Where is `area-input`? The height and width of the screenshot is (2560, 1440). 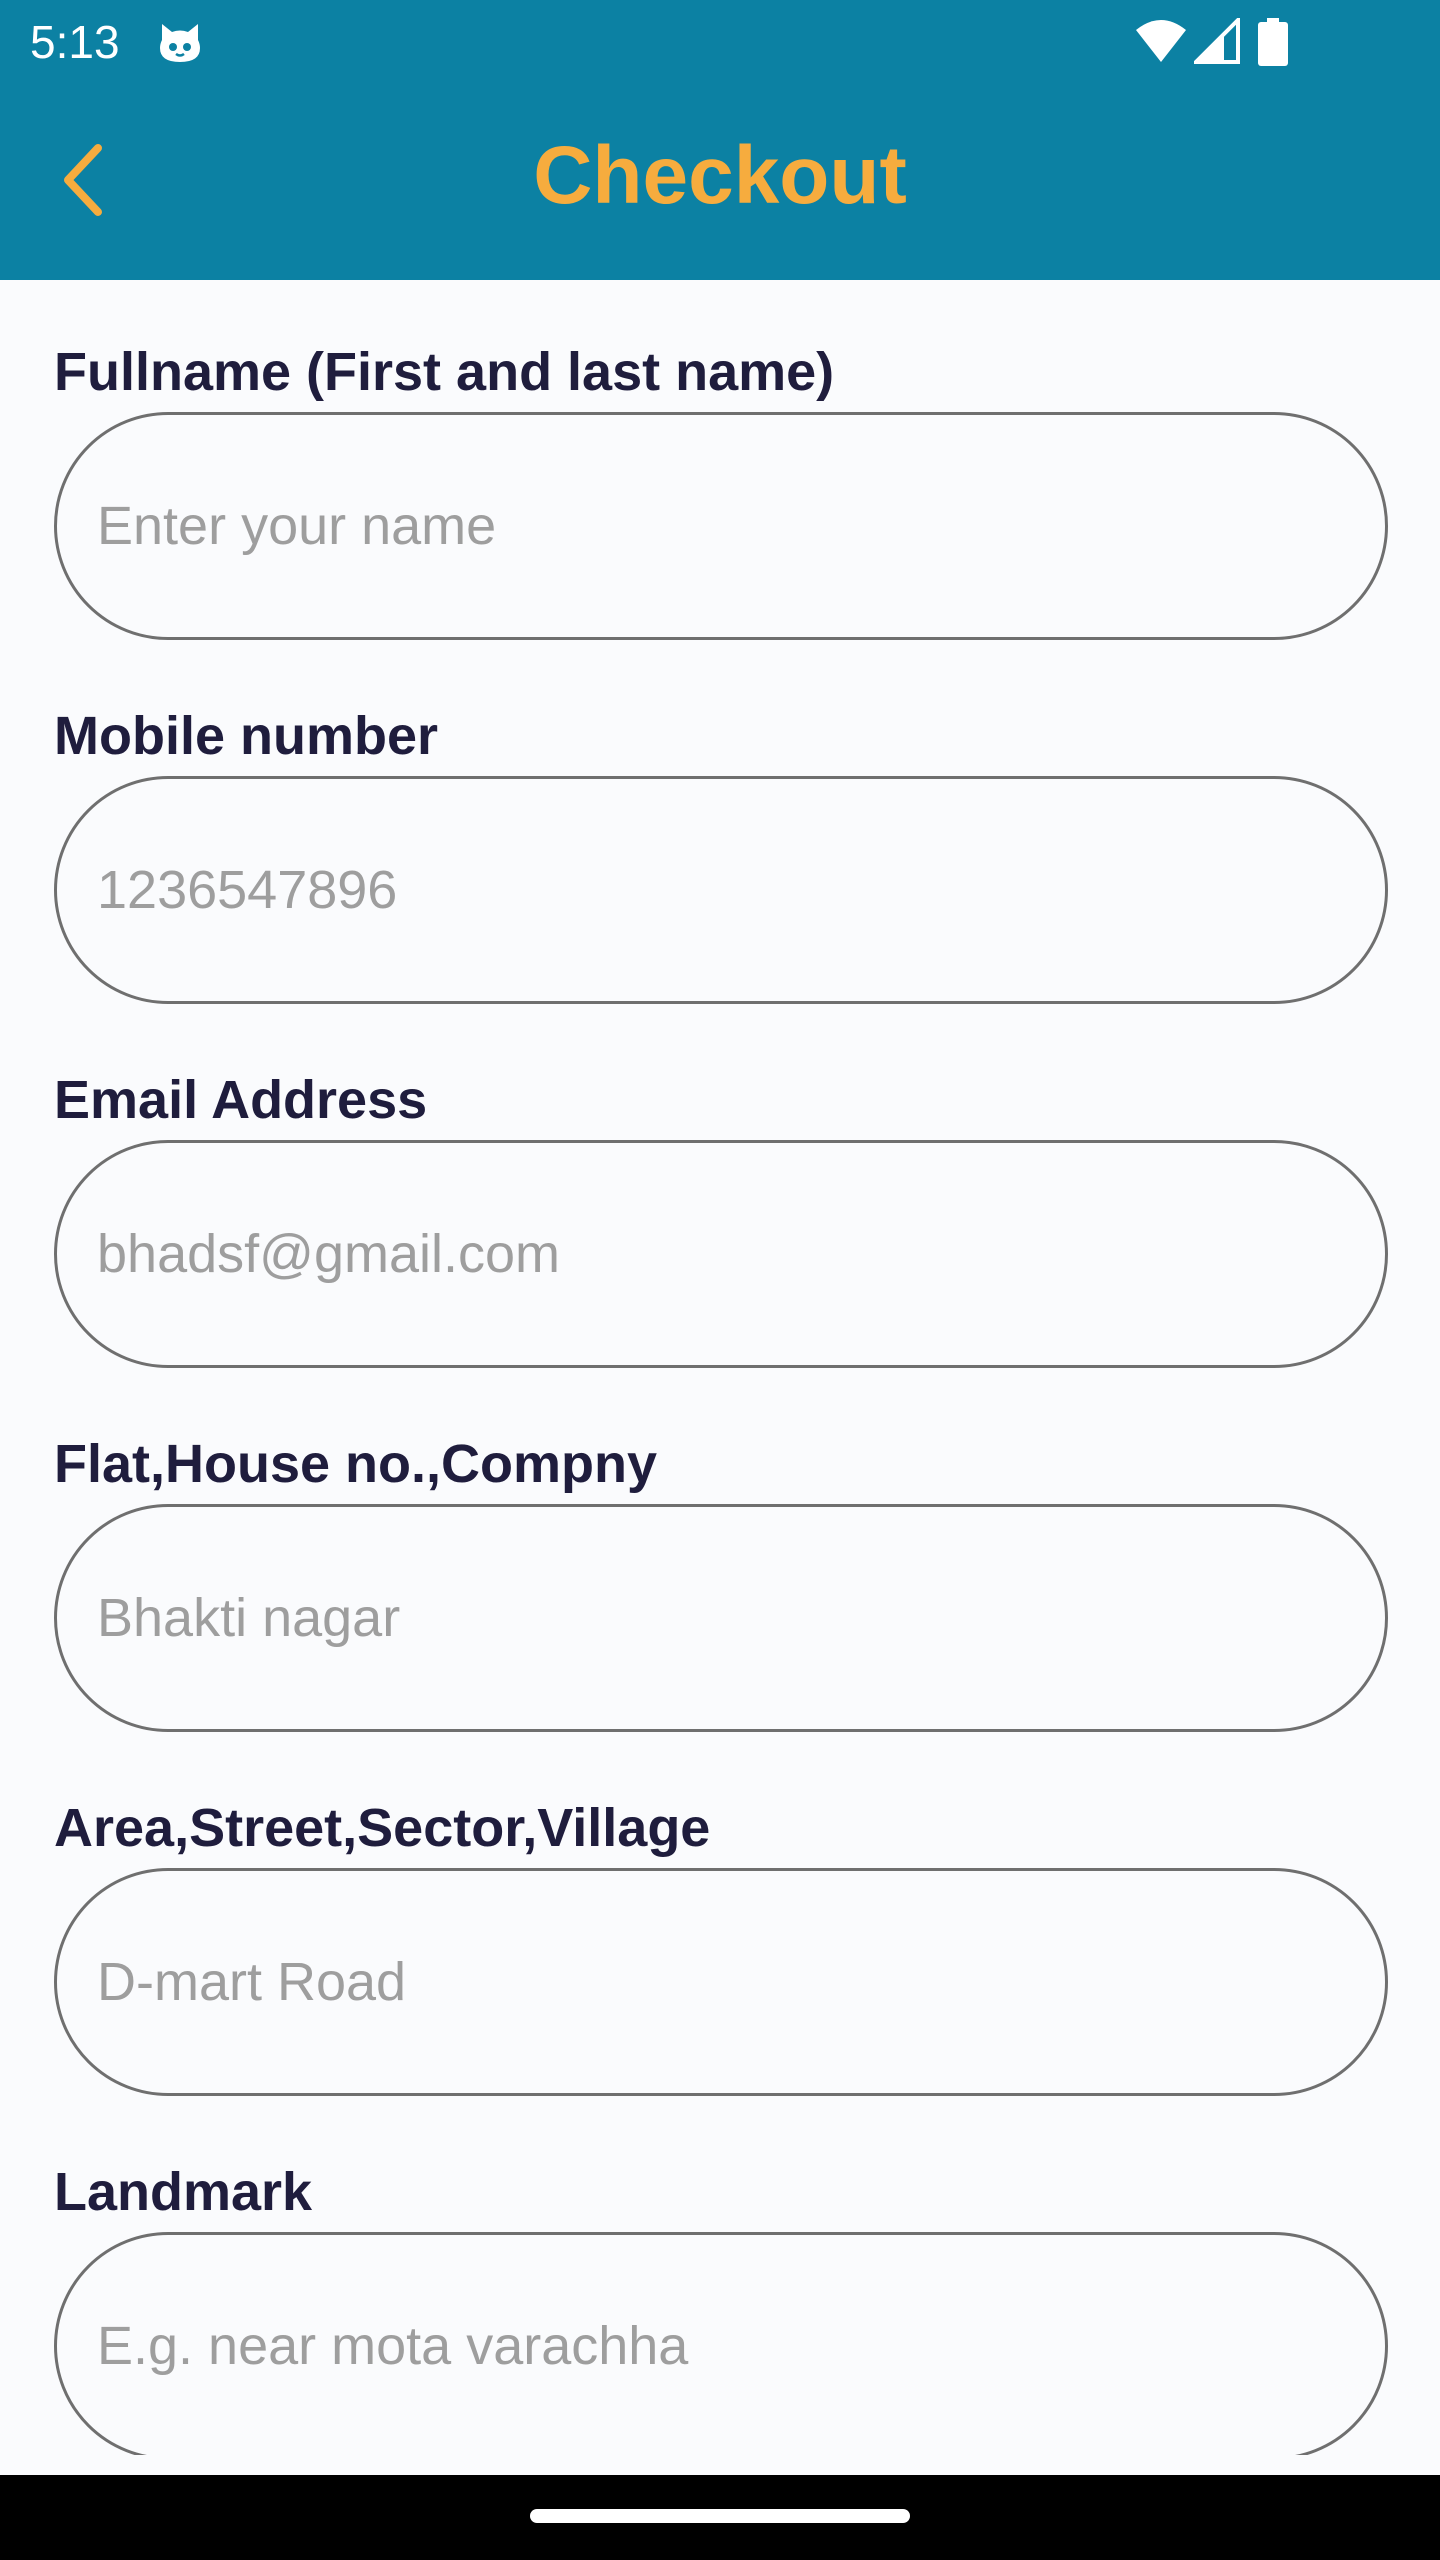
area-input is located at coordinates (721, 1982).